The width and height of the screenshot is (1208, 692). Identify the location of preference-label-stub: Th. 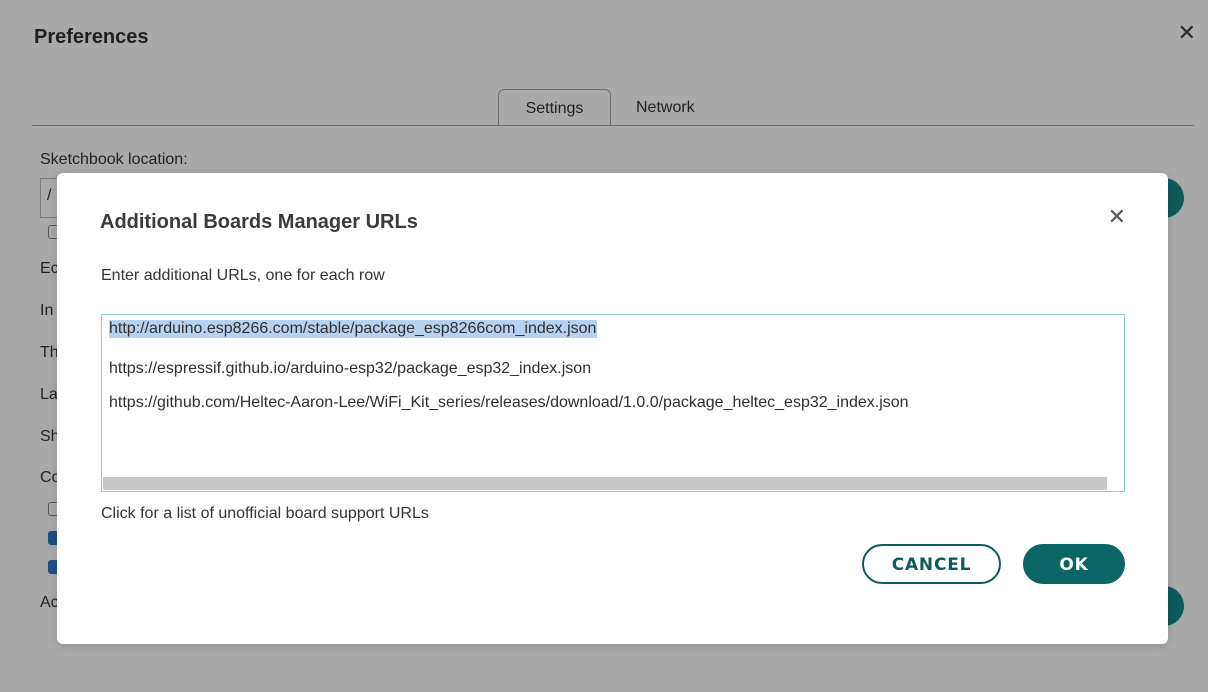
(49, 352).